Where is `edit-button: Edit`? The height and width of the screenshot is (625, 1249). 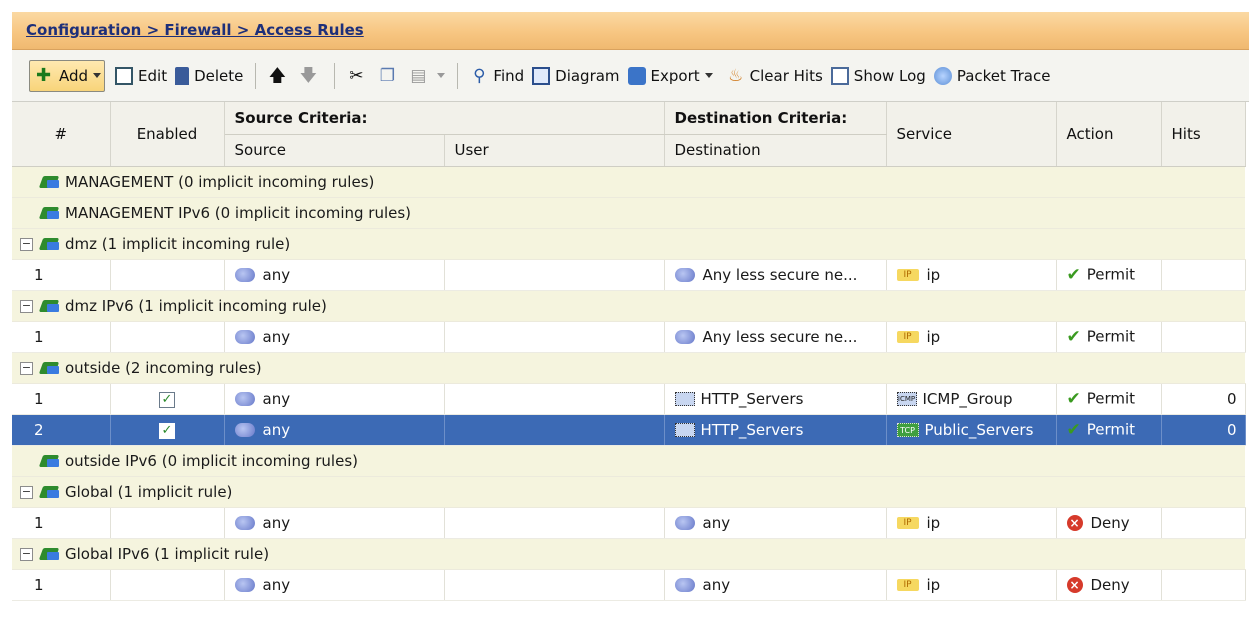 edit-button: Edit is located at coordinates (141, 76).